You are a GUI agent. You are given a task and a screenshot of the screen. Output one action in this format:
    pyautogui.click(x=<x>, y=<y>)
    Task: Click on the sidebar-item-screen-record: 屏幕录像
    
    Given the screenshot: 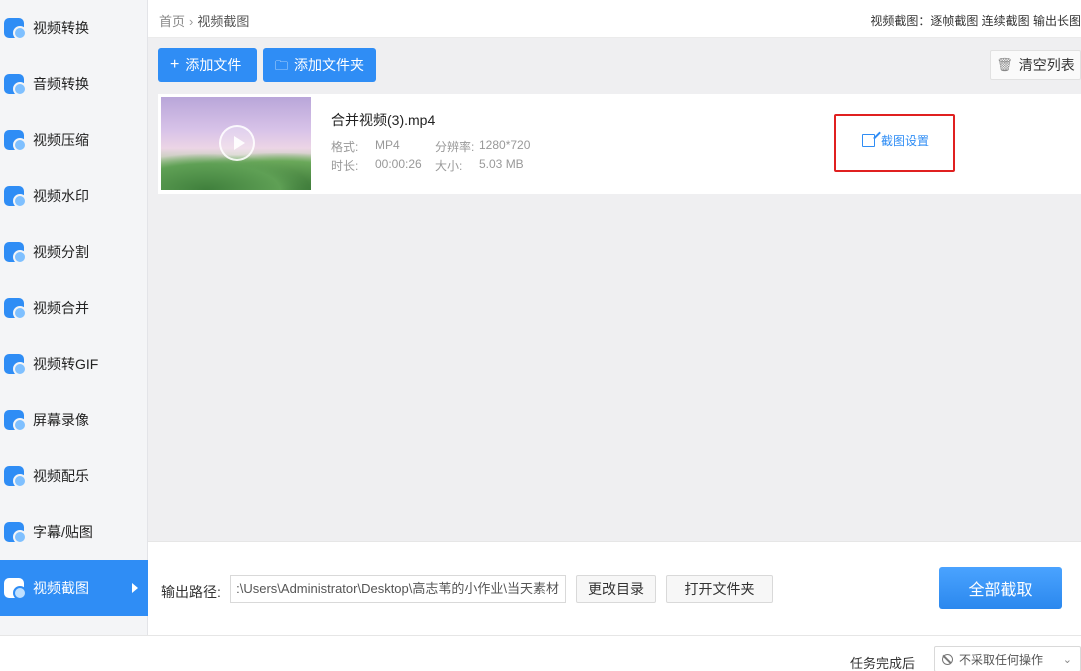 What is the action you would take?
    pyautogui.click(x=74, y=420)
    